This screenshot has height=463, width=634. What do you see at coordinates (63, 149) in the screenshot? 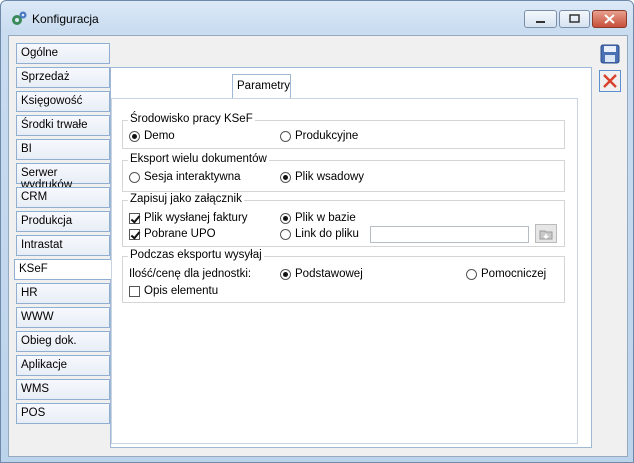
I see `tab-bi: BI` at bounding box center [63, 149].